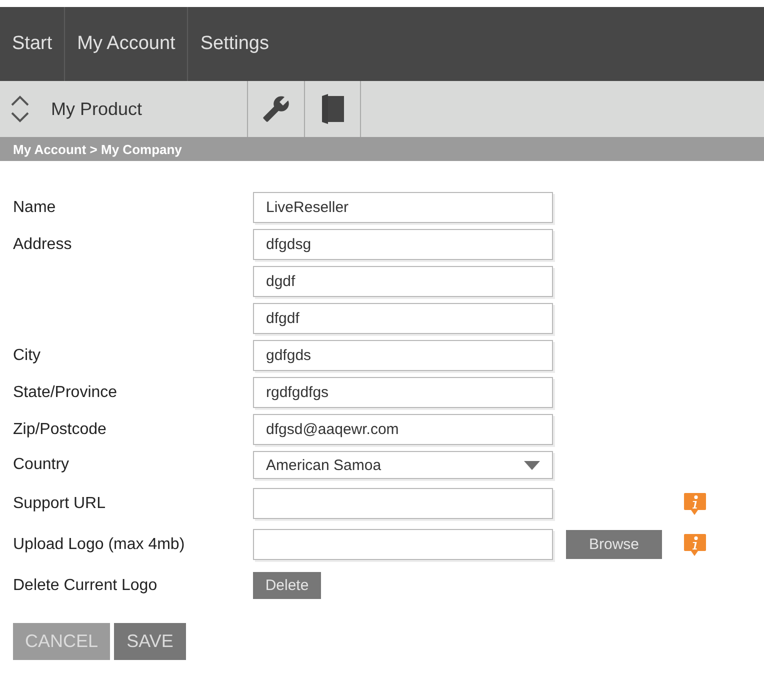  Describe the element at coordinates (403, 392) in the screenshot. I see `text-field: rgdfgdfgs` at that location.